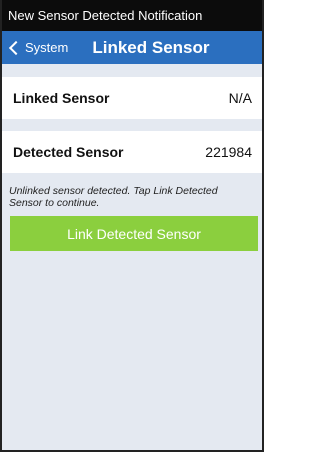 This screenshot has width=320, height=452. I want to click on linked-sensor-label: Linked Sensor, so click(61, 98).